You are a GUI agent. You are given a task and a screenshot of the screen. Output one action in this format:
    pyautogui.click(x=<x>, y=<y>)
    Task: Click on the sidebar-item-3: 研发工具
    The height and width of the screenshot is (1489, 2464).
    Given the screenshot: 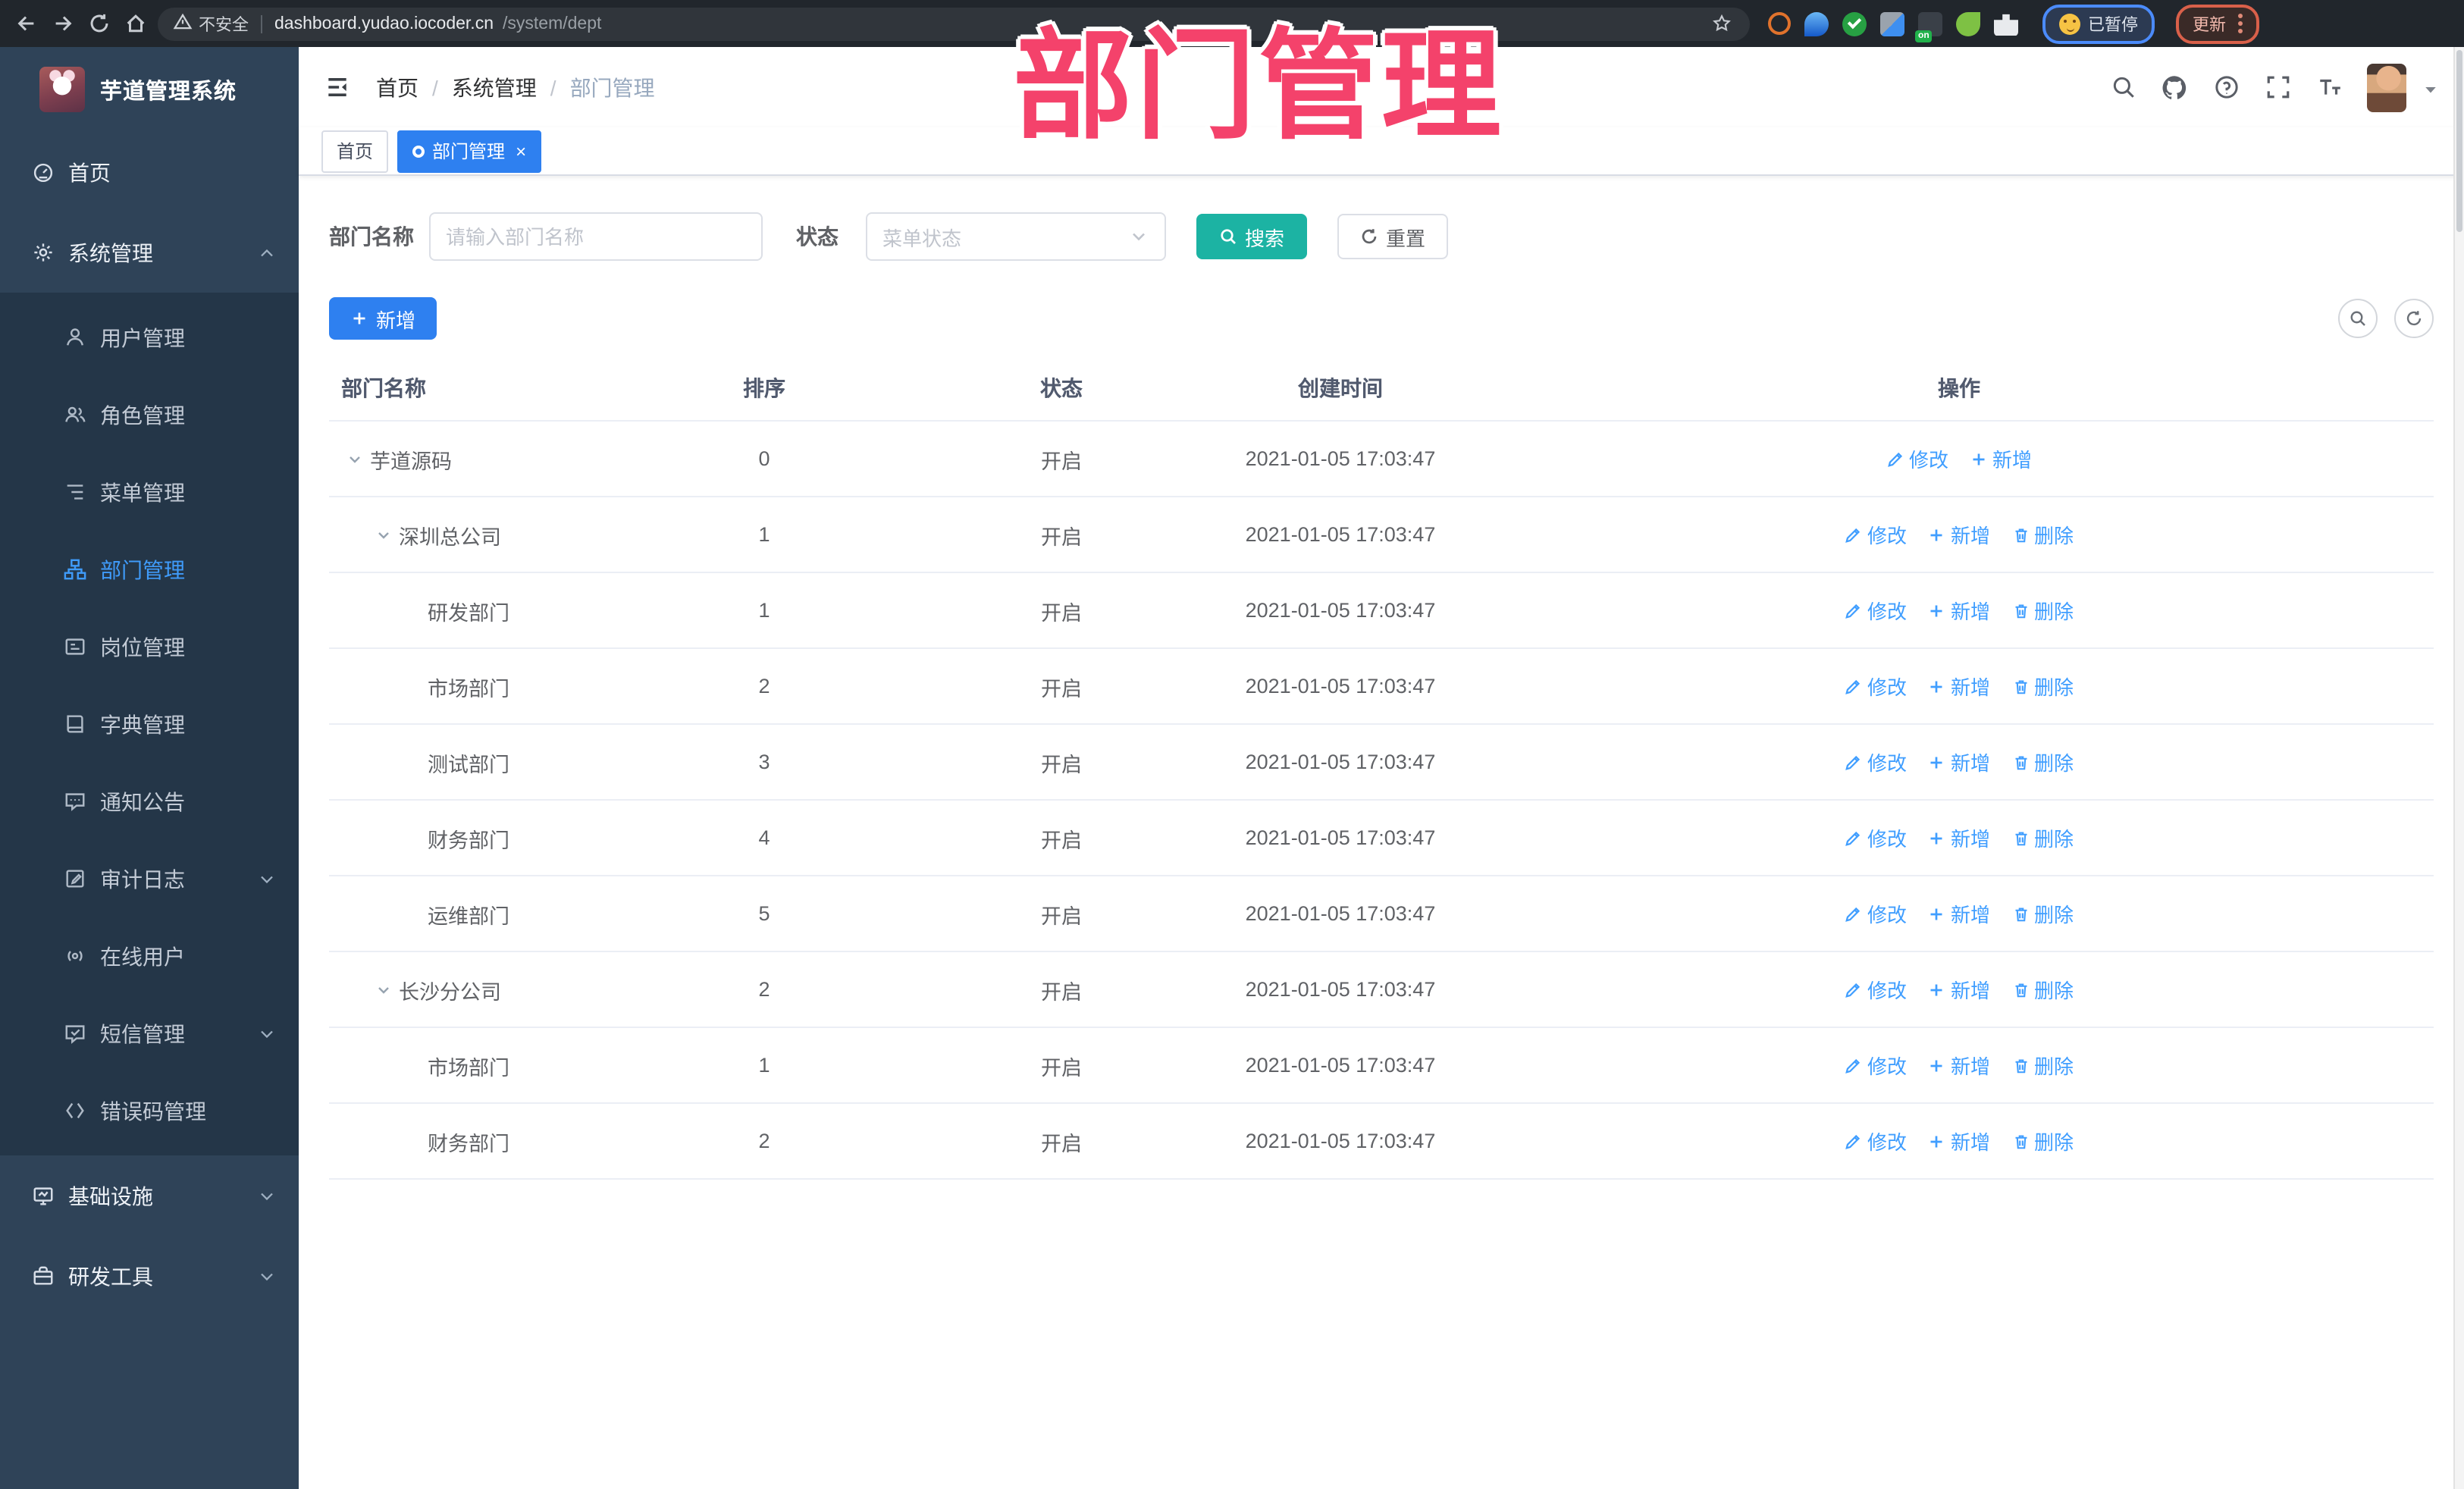 What is the action you would take?
    pyautogui.click(x=150, y=1276)
    